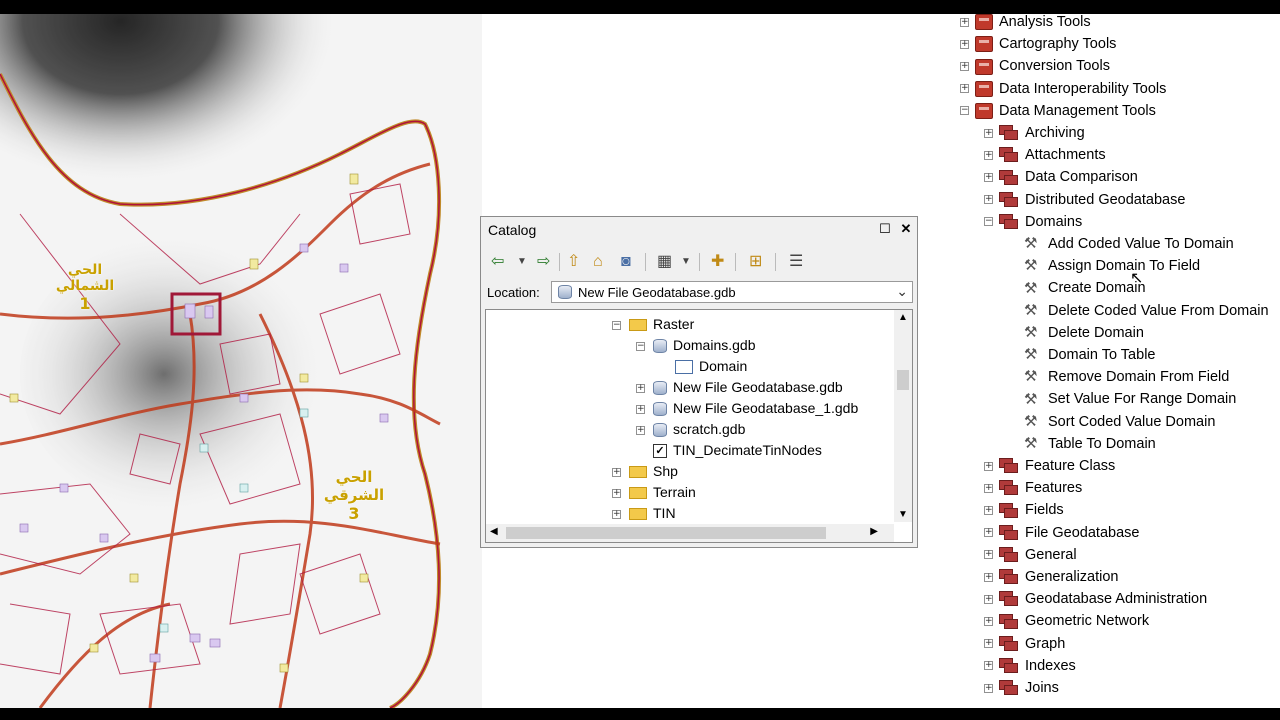  I want to click on tool-item: ⚒ Domain To Table, so click(1089, 355).